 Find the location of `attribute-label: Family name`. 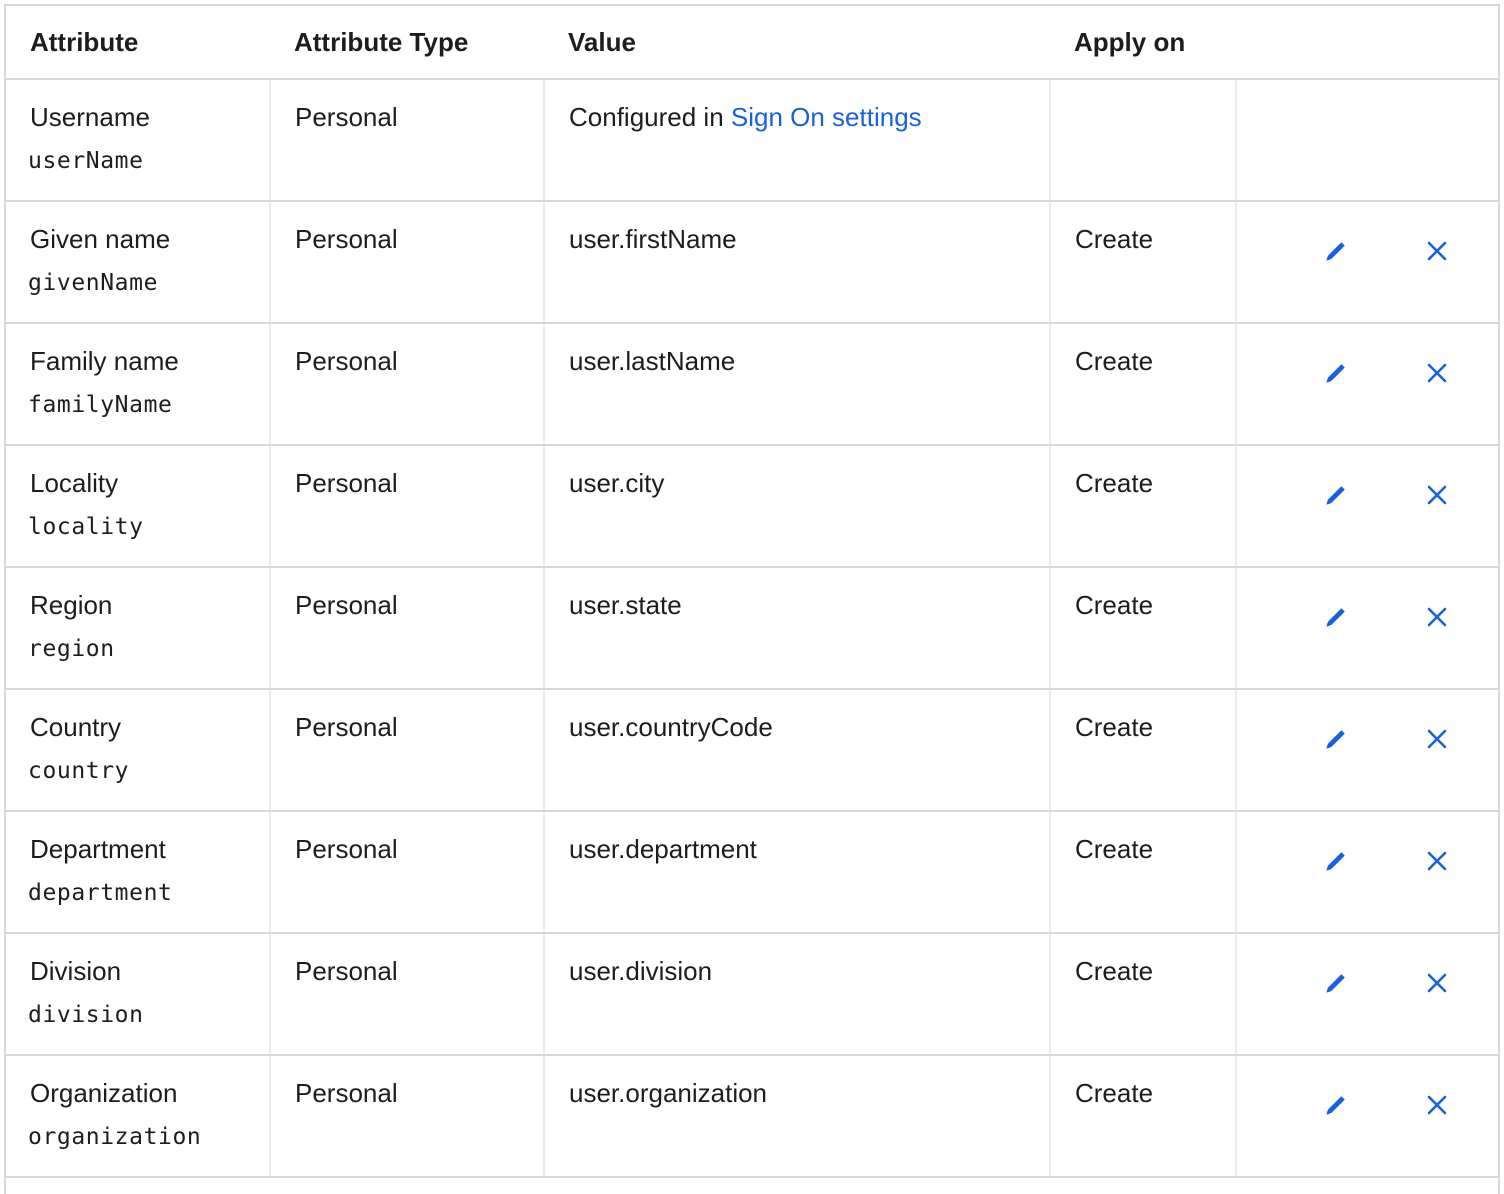

attribute-label: Family name is located at coordinates (104, 361).